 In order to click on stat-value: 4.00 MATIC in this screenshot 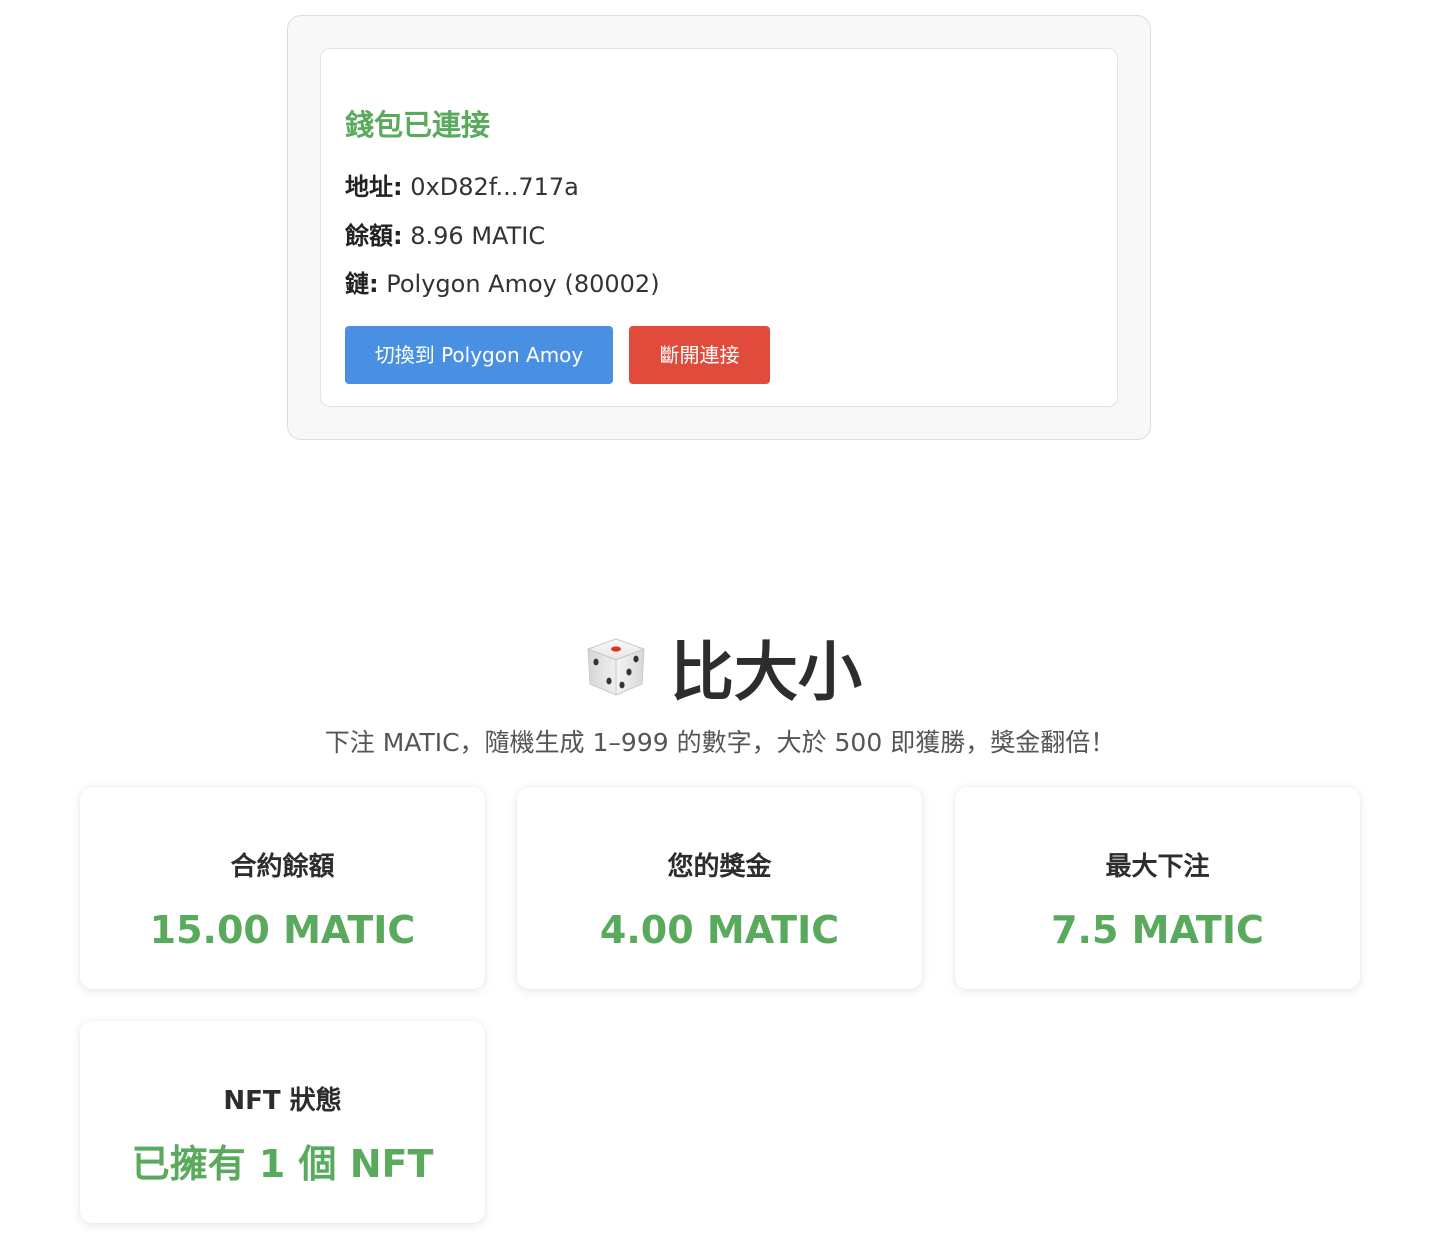, I will do `click(719, 930)`.